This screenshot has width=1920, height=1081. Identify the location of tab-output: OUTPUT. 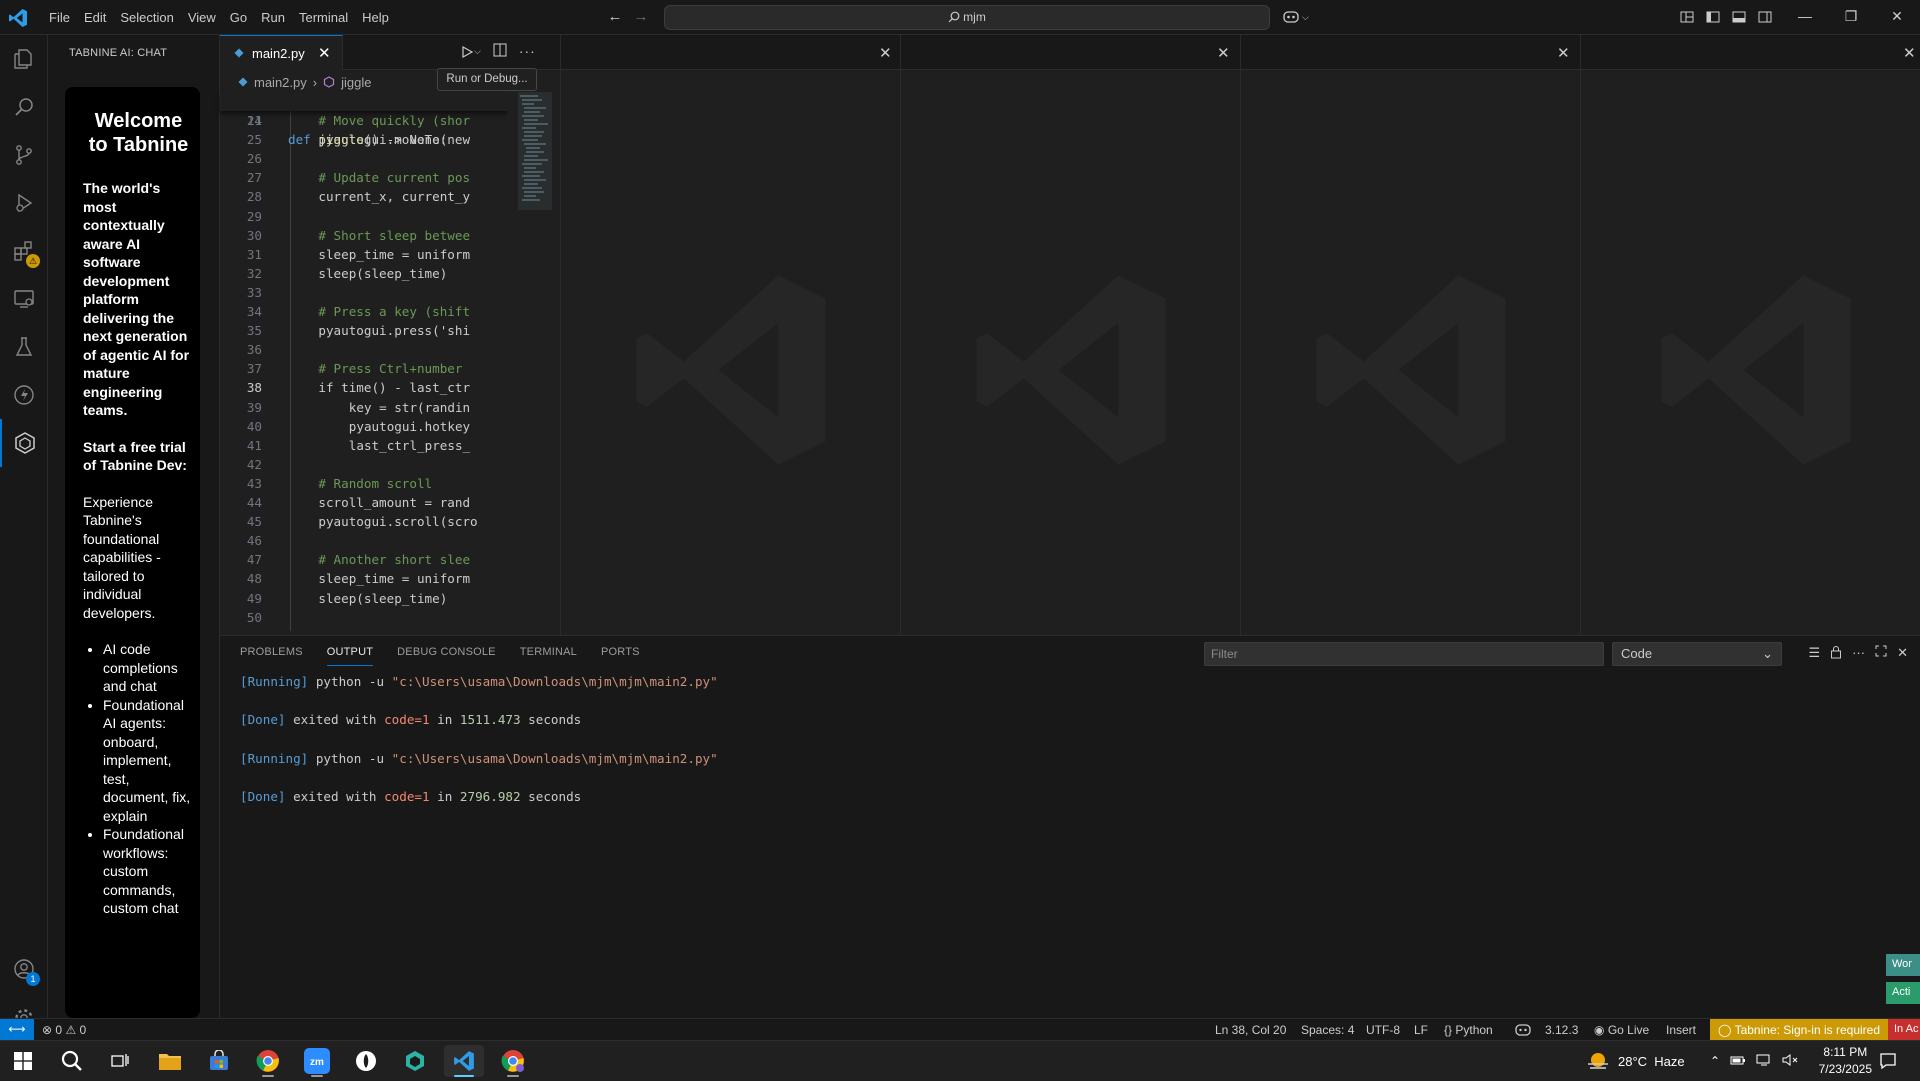
(350, 656).